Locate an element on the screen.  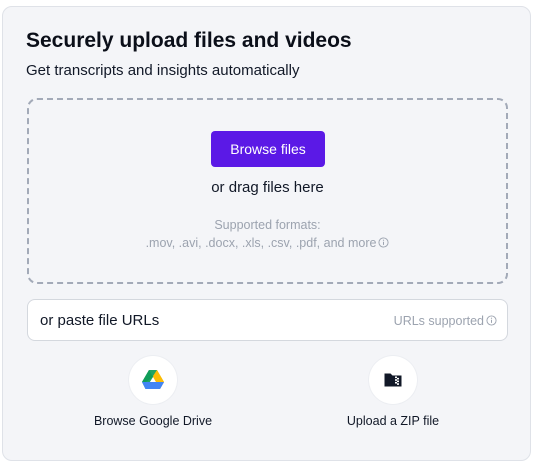
upload-zip-label: Upload a ZIP file is located at coordinates (393, 421).